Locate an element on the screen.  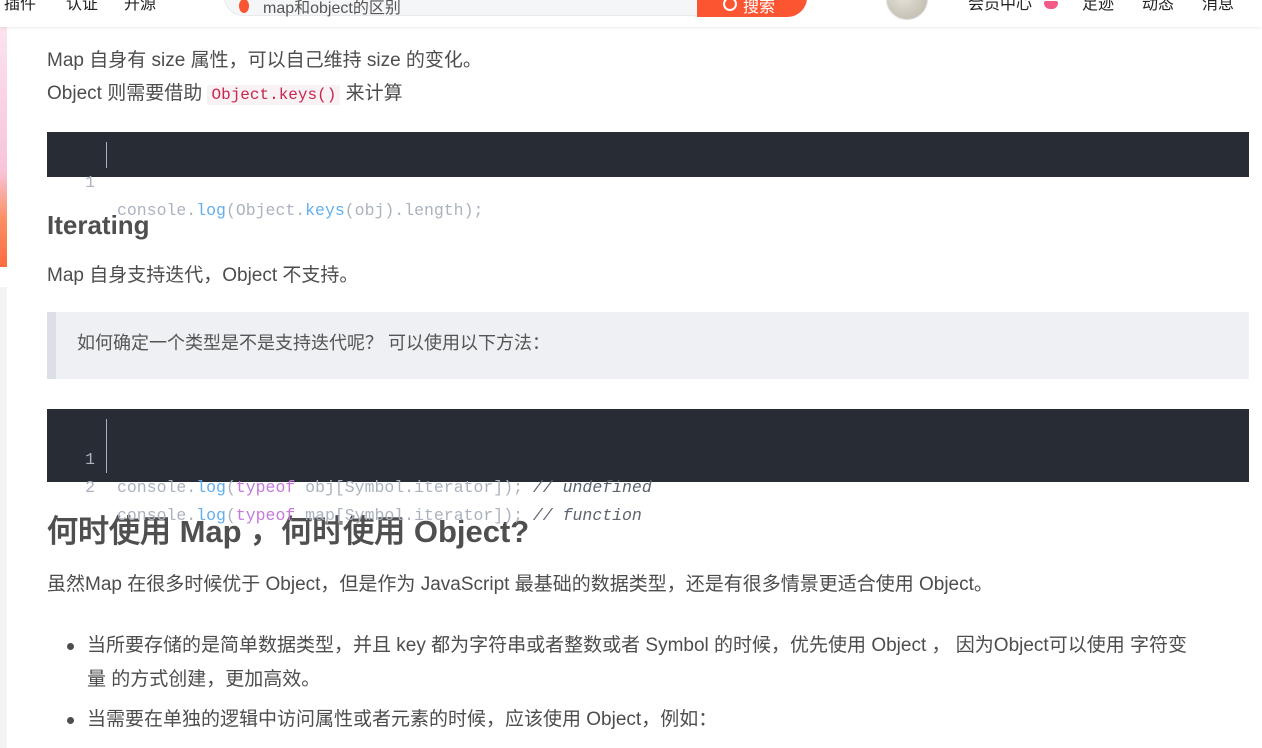
size-paragraph-2-tail: 来计算 is located at coordinates (371, 93).